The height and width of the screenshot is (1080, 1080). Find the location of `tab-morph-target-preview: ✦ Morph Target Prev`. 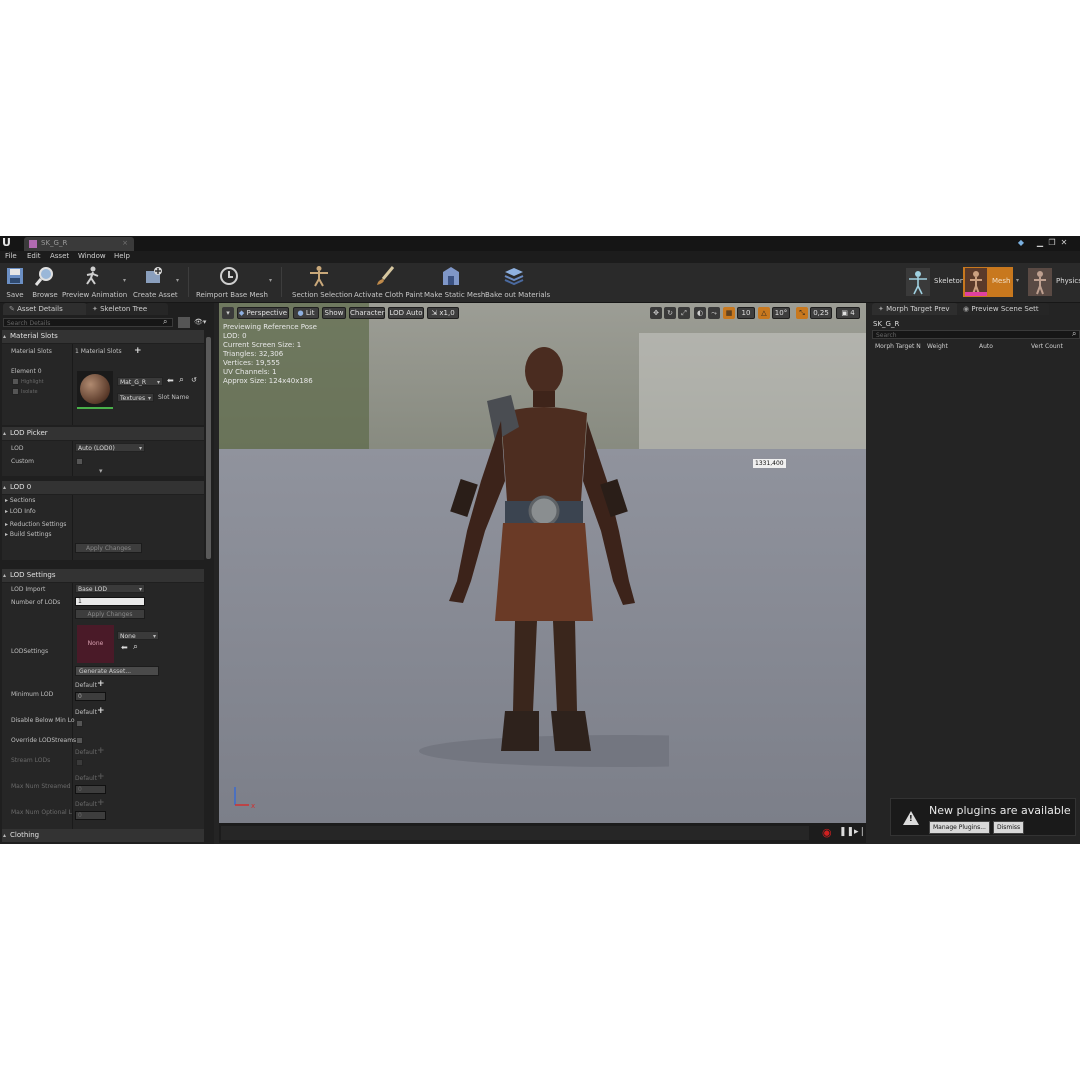

tab-morph-target-preview: ✦ Morph Target Prev is located at coordinates (915, 309).